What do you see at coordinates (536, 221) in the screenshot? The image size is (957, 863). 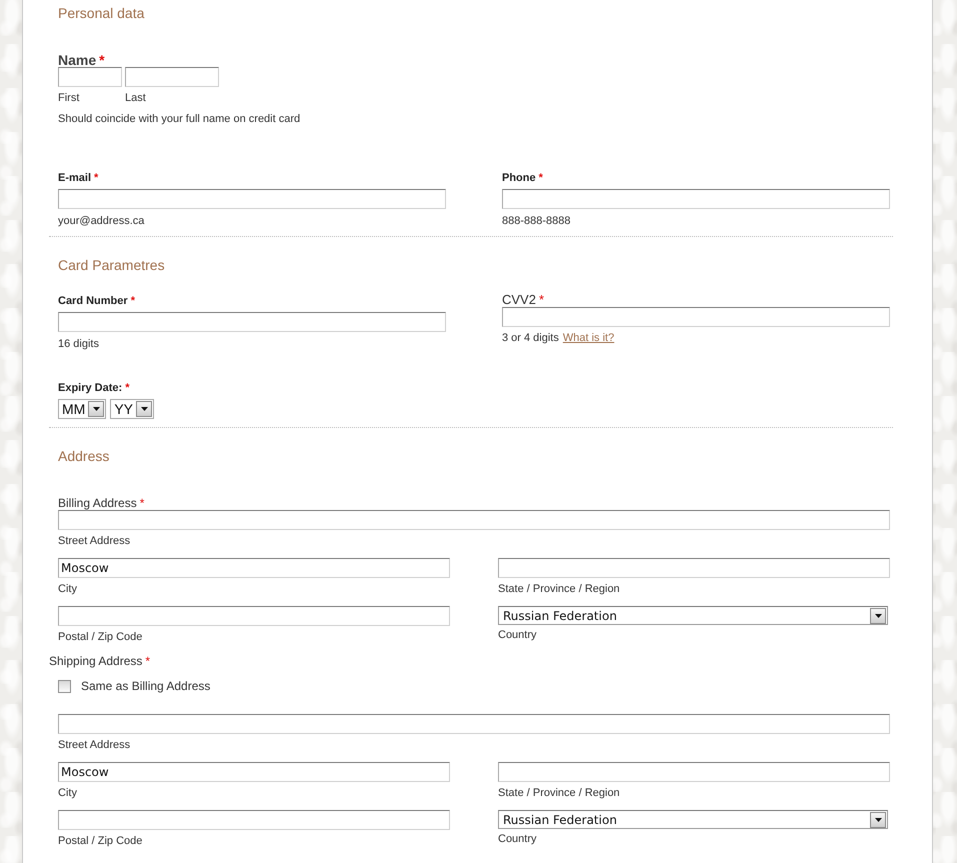 I see `help-text: 888-888-8888` at bounding box center [536, 221].